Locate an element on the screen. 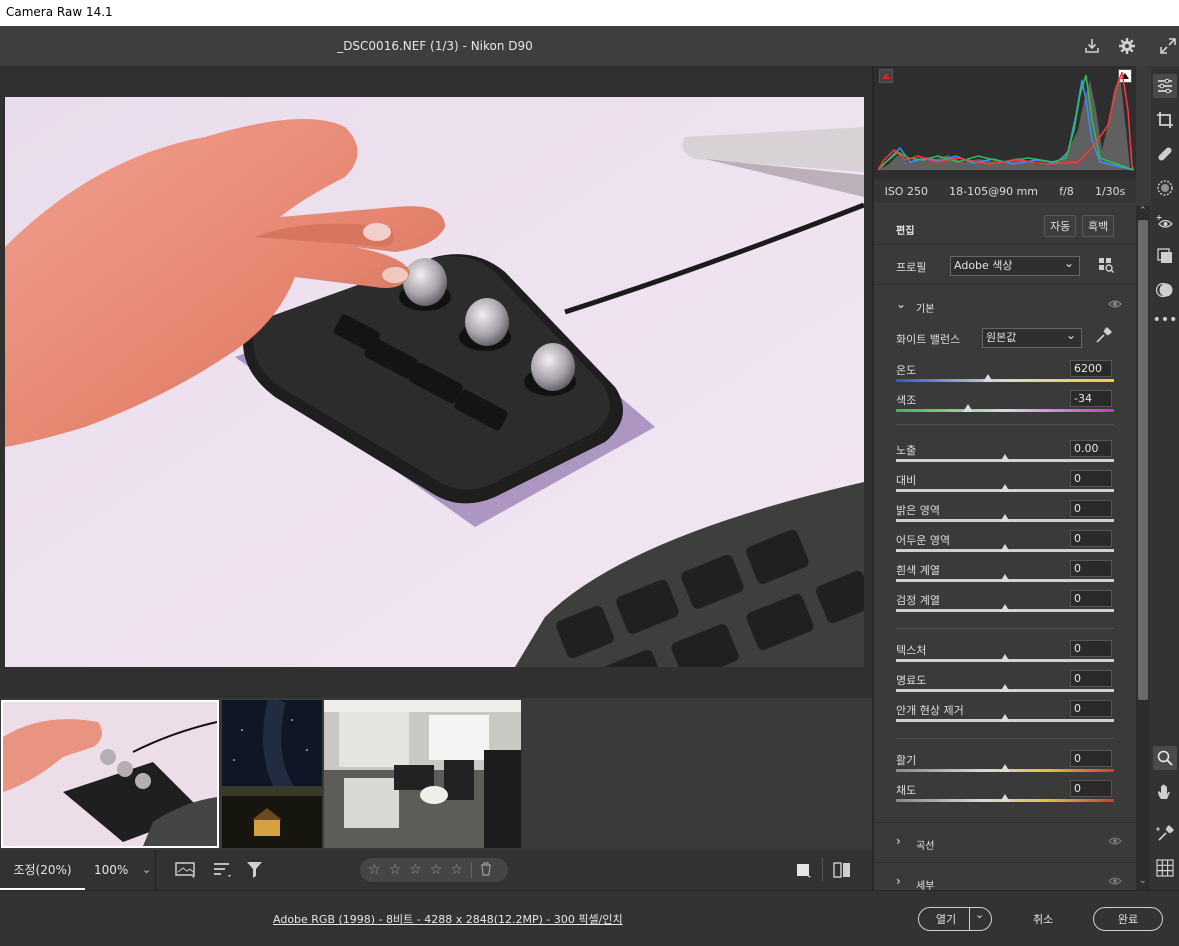 This screenshot has width=1179, height=946. rating-bar: ☆ ☆ ☆ ☆ ☆ is located at coordinates (434, 870).